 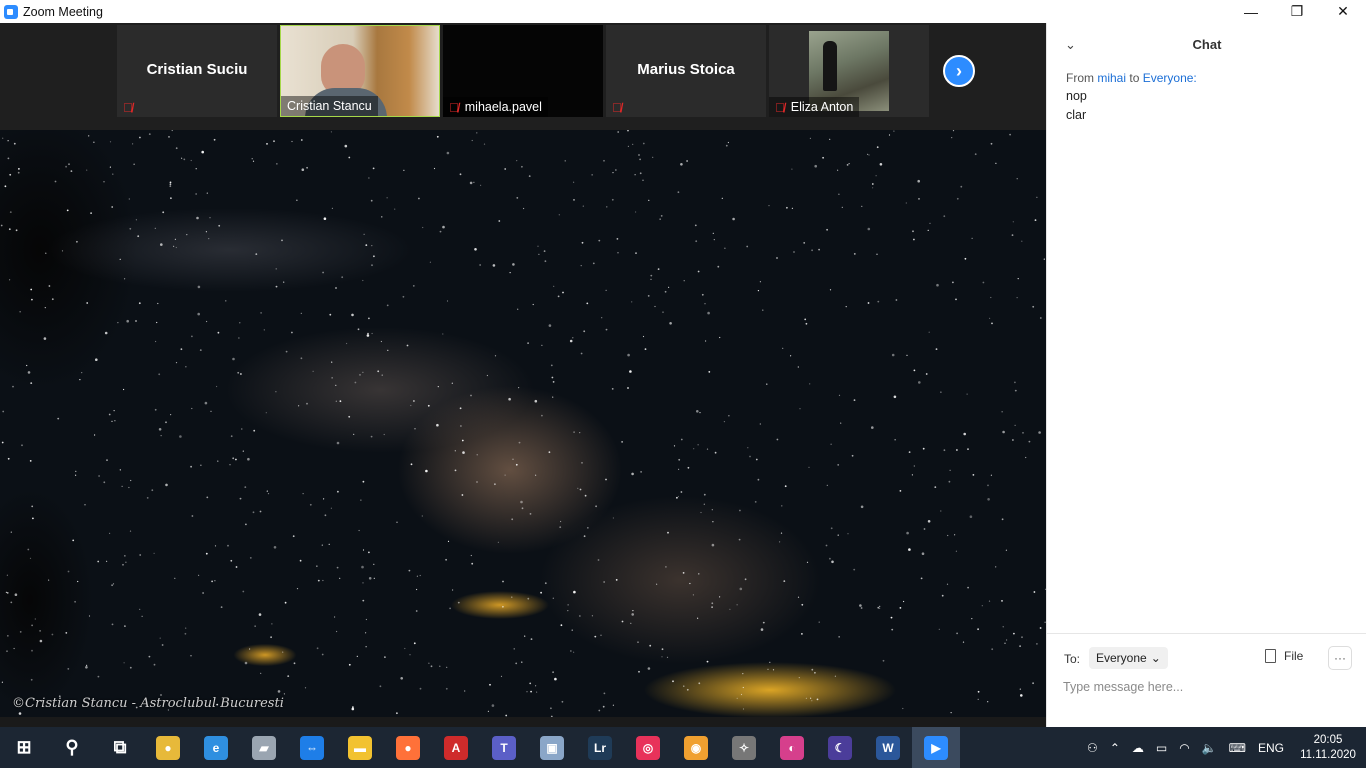 I want to click on creative-cloud-icon: ◎, so click(x=648, y=747).